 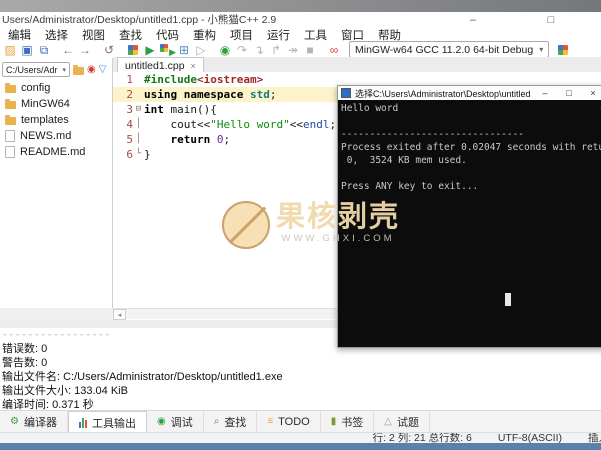 I want to click on compile-icon, so click(x=133, y=49).